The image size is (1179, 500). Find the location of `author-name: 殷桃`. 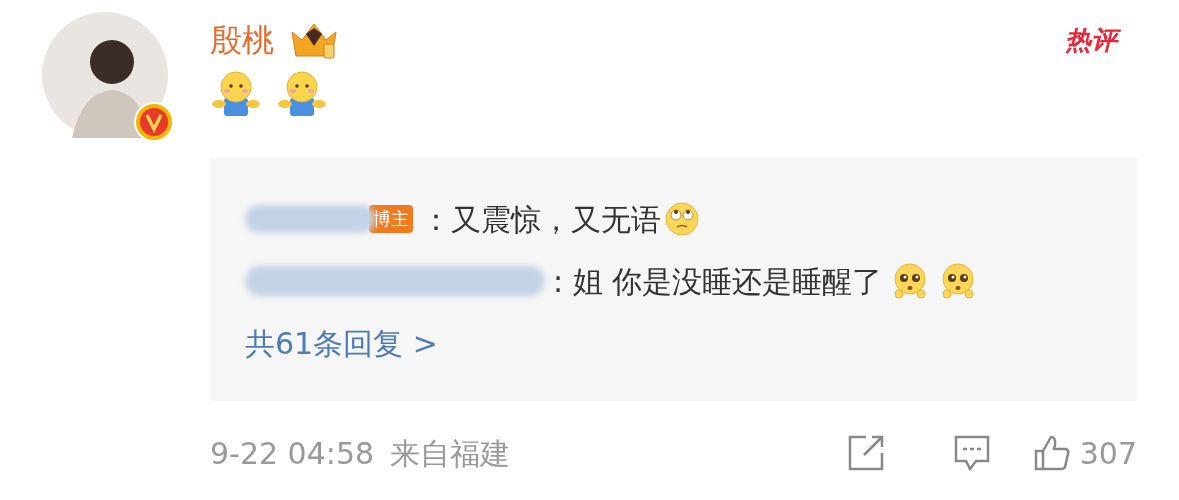

author-name: 殷桃 is located at coordinates (242, 40).